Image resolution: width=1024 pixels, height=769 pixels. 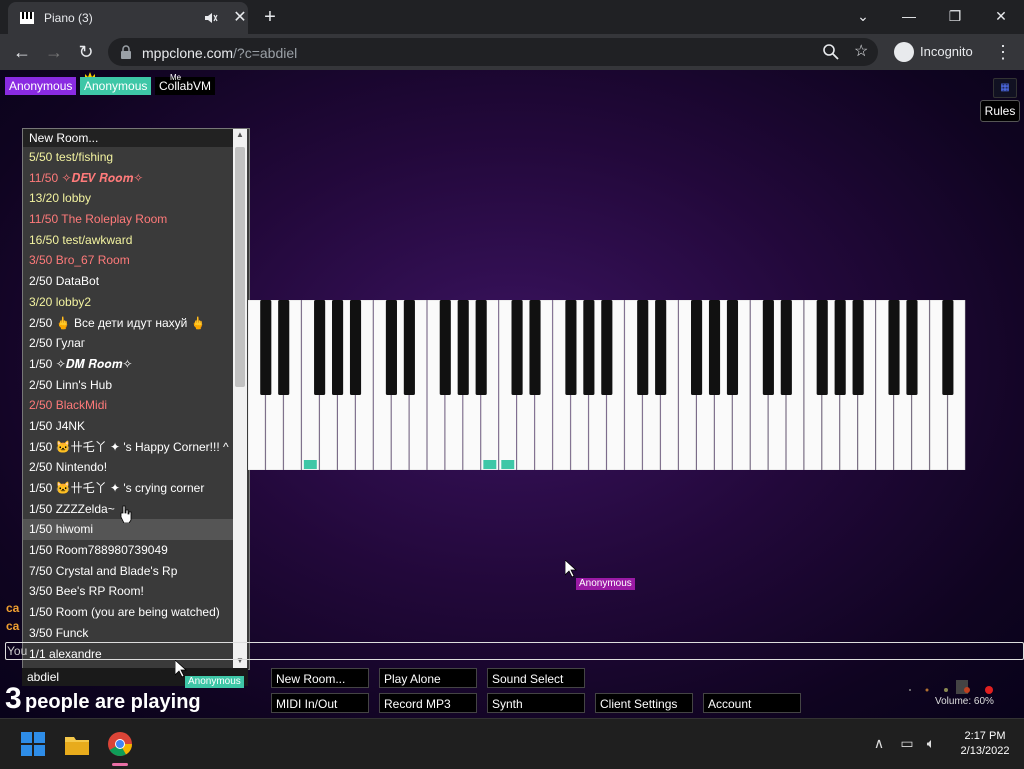 What do you see at coordinates (493, 52) in the screenshot?
I see `address-bar: mppclone.com/?c=abdiel ☆` at bounding box center [493, 52].